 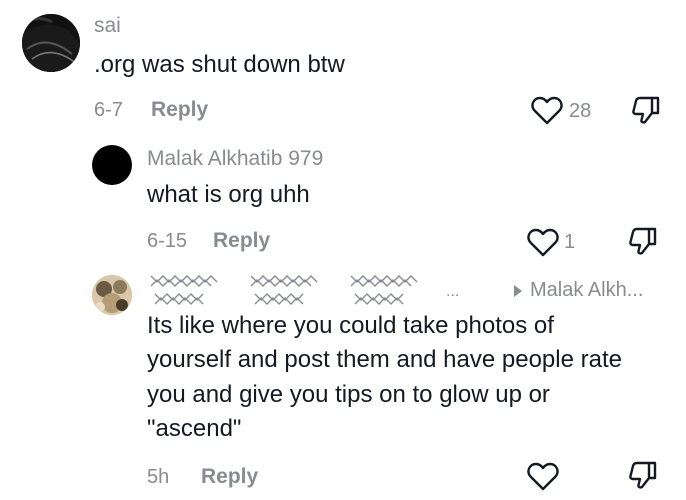 I want to click on comment-text-line: "ascend", so click(x=194, y=428).